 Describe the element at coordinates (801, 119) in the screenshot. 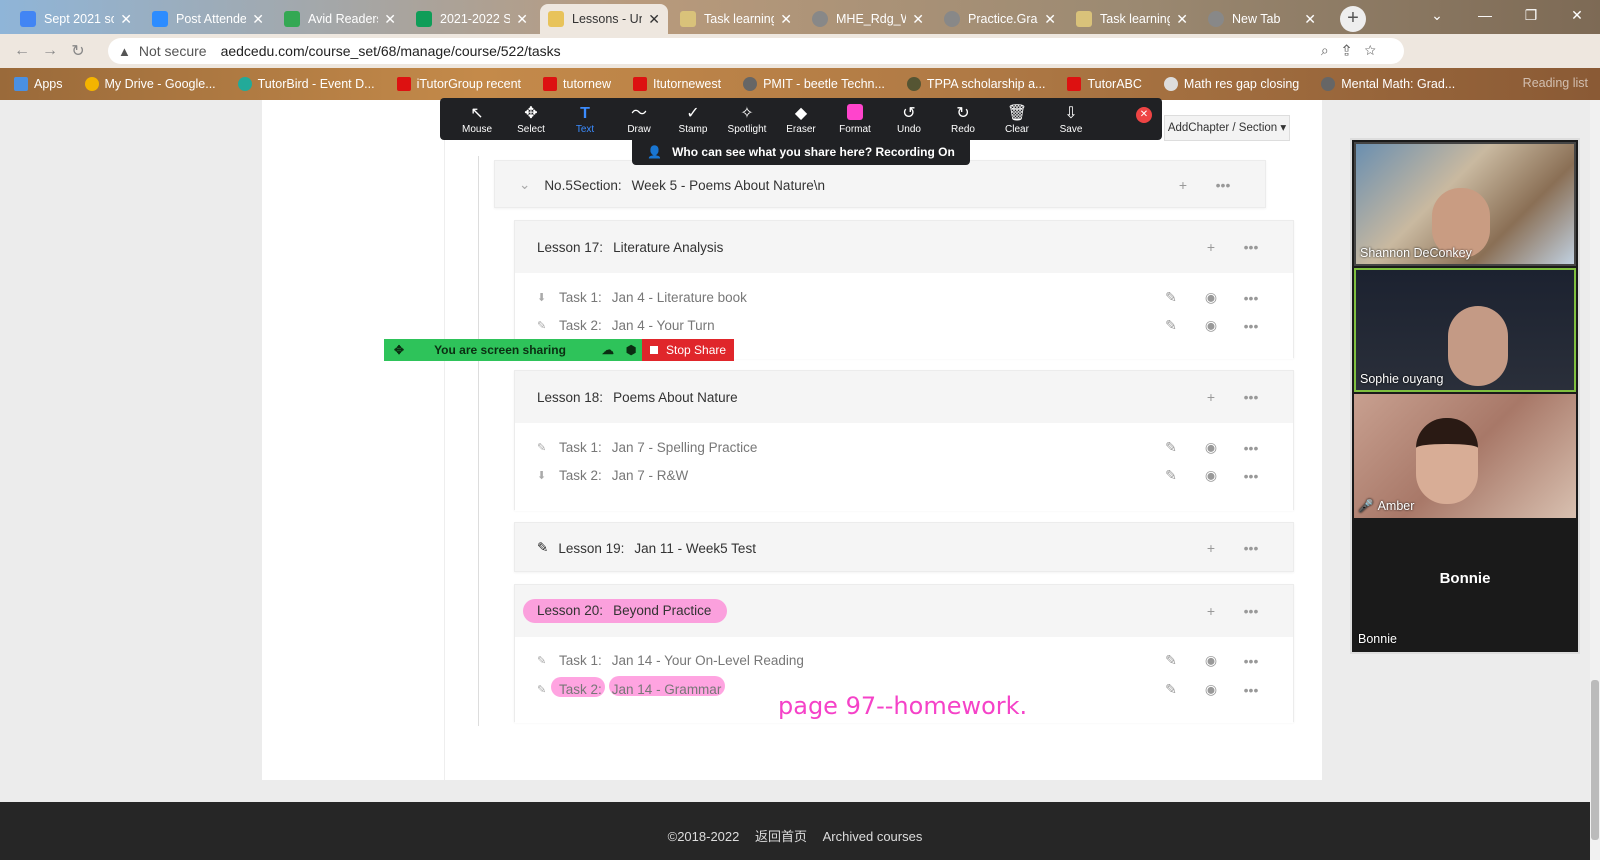

I see `eraser-tool: ◆ Eraser` at that location.